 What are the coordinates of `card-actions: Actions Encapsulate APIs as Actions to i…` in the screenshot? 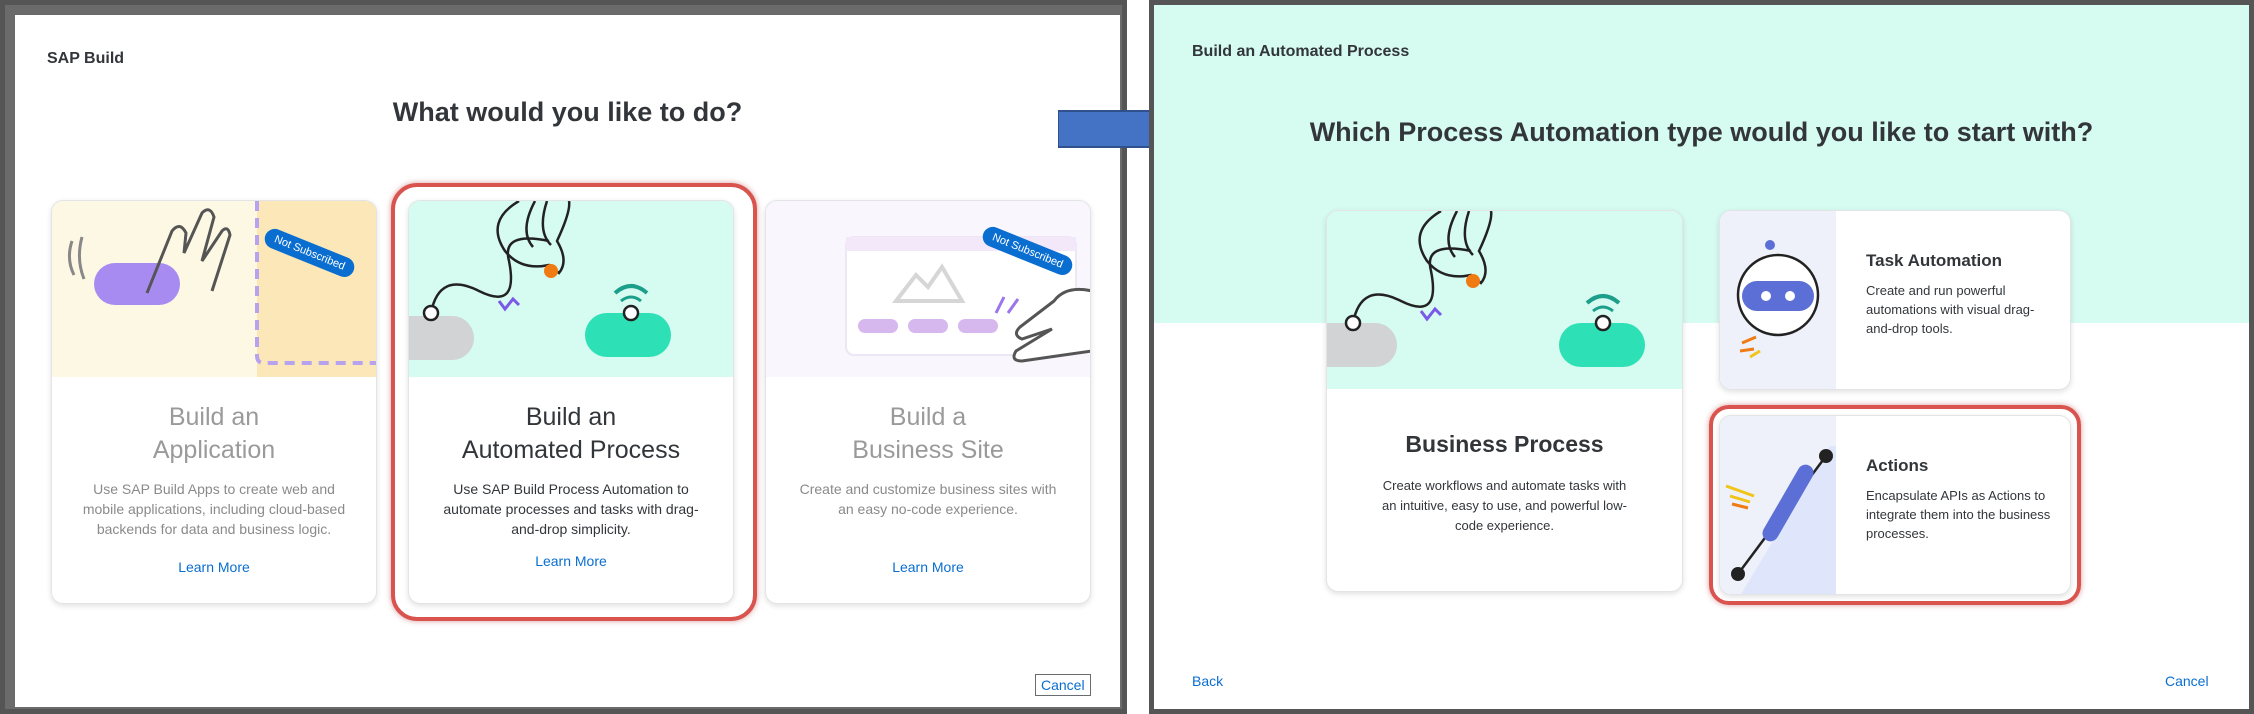 It's located at (1895, 505).